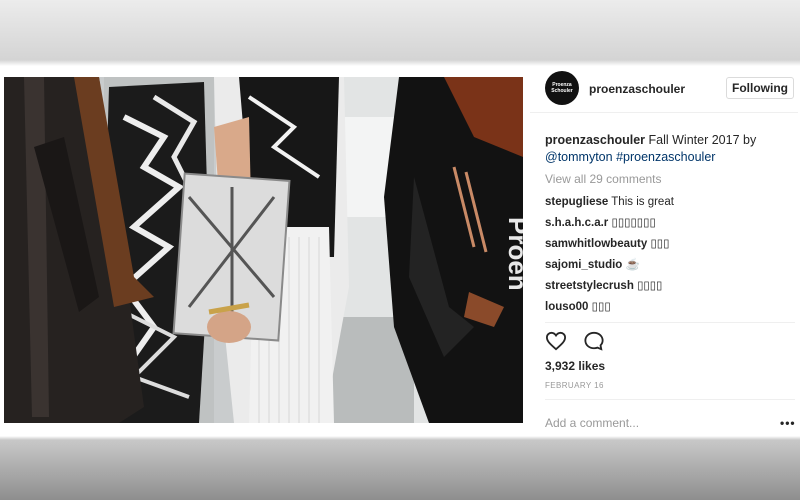 The height and width of the screenshot is (500, 800). I want to click on more-options-button: •••, so click(788, 423).